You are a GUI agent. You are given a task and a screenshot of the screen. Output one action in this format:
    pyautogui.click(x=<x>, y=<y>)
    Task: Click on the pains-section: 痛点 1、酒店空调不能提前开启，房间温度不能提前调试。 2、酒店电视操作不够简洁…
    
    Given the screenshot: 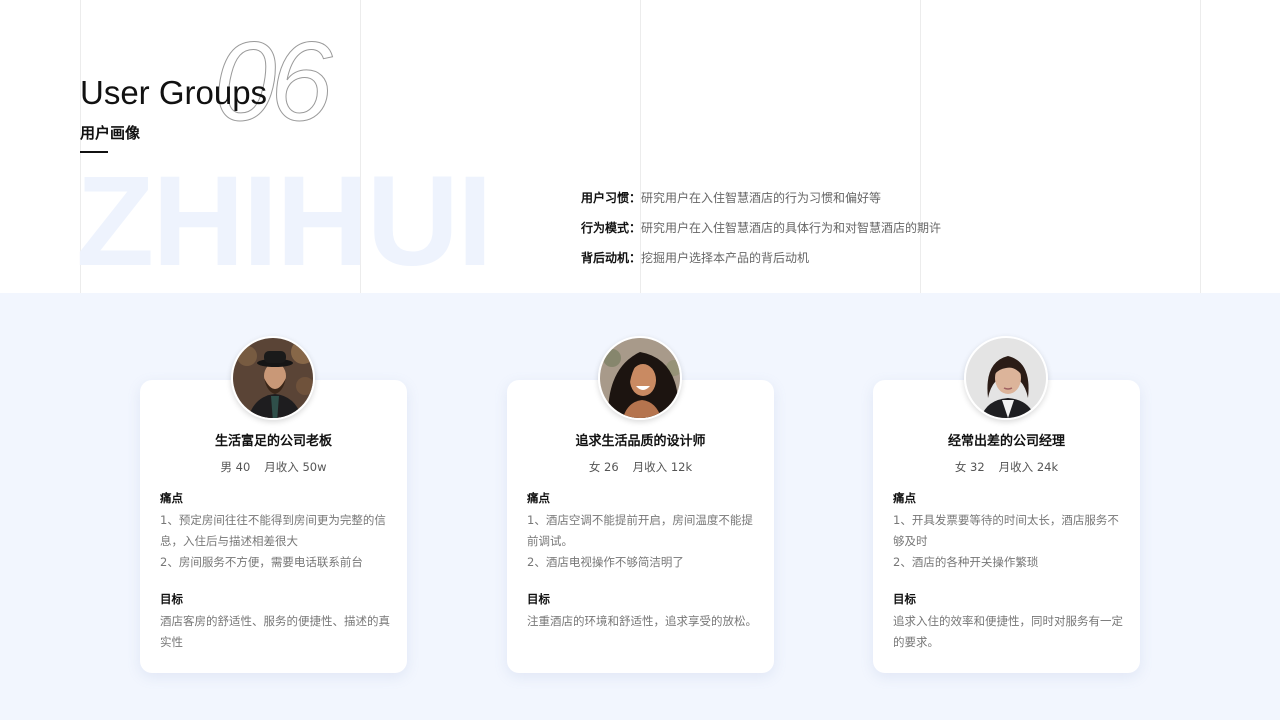 What is the action you would take?
    pyautogui.click(x=642, y=531)
    